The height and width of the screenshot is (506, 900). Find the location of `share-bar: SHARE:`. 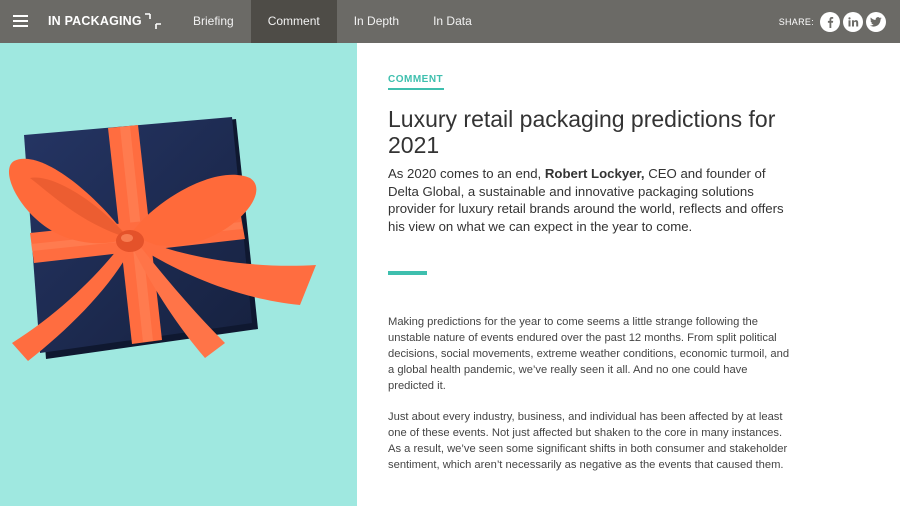

share-bar: SHARE: is located at coordinates (832, 21).